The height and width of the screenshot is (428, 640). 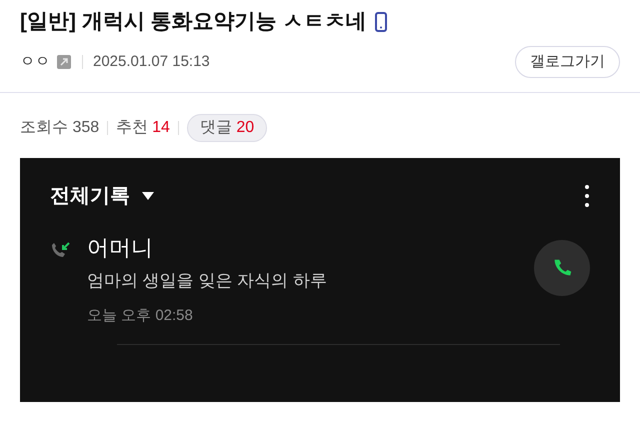 What do you see at coordinates (567, 62) in the screenshot?
I see `gallog-button: 갤로그가기` at bounding box center [567, 62].